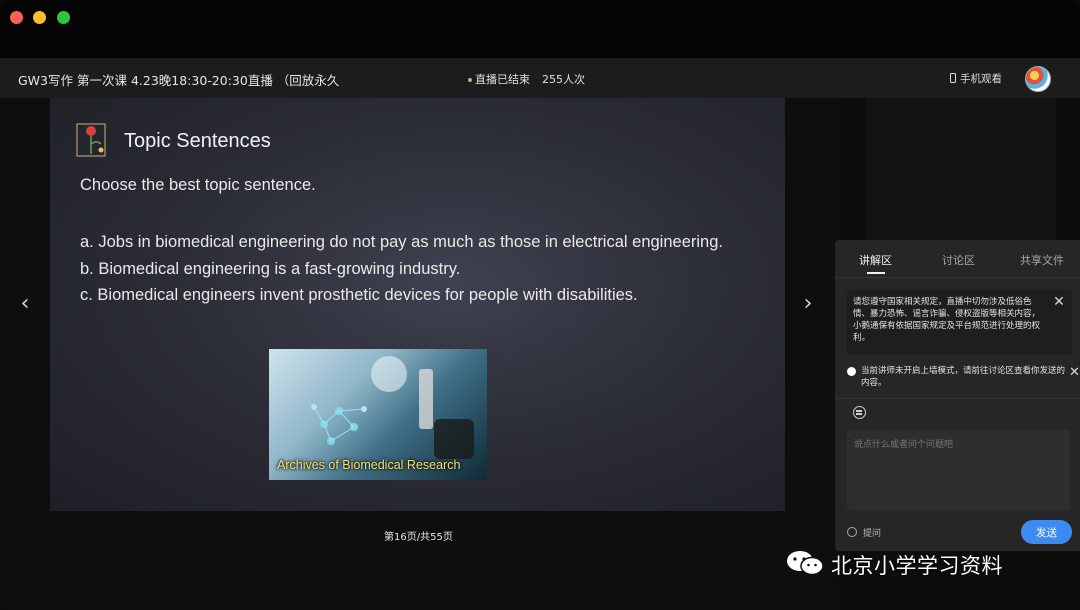  Describe the element at coordinates (917, 566) in the screenshot. I see `watermark-text: 北京小学学习资料` at that location.